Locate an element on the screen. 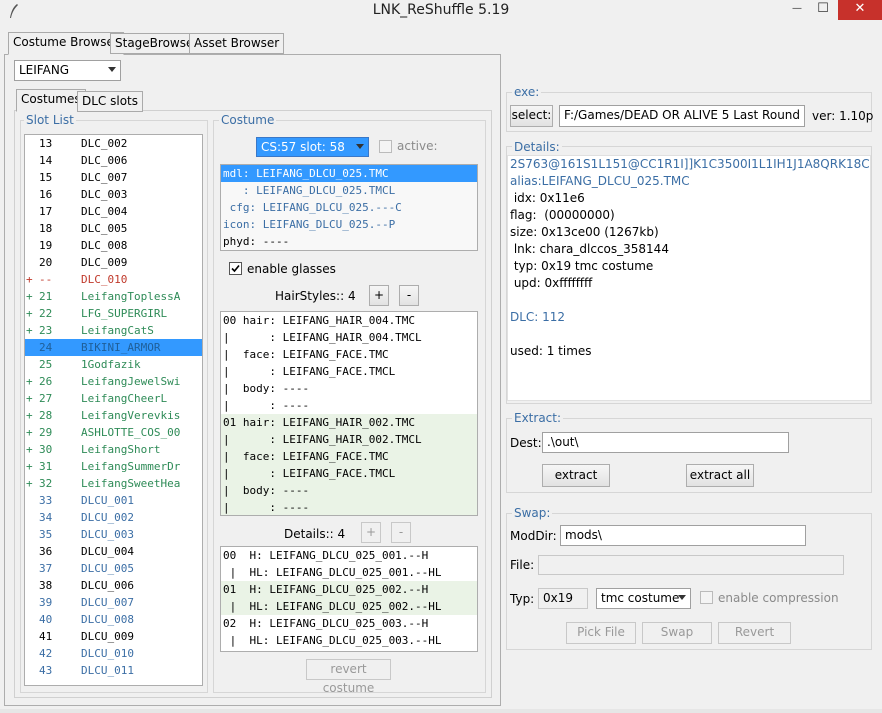 This screenshot has width=882, height=713. slot-list-item: +23 LeifangCatS is located at coordinates (113, 330).